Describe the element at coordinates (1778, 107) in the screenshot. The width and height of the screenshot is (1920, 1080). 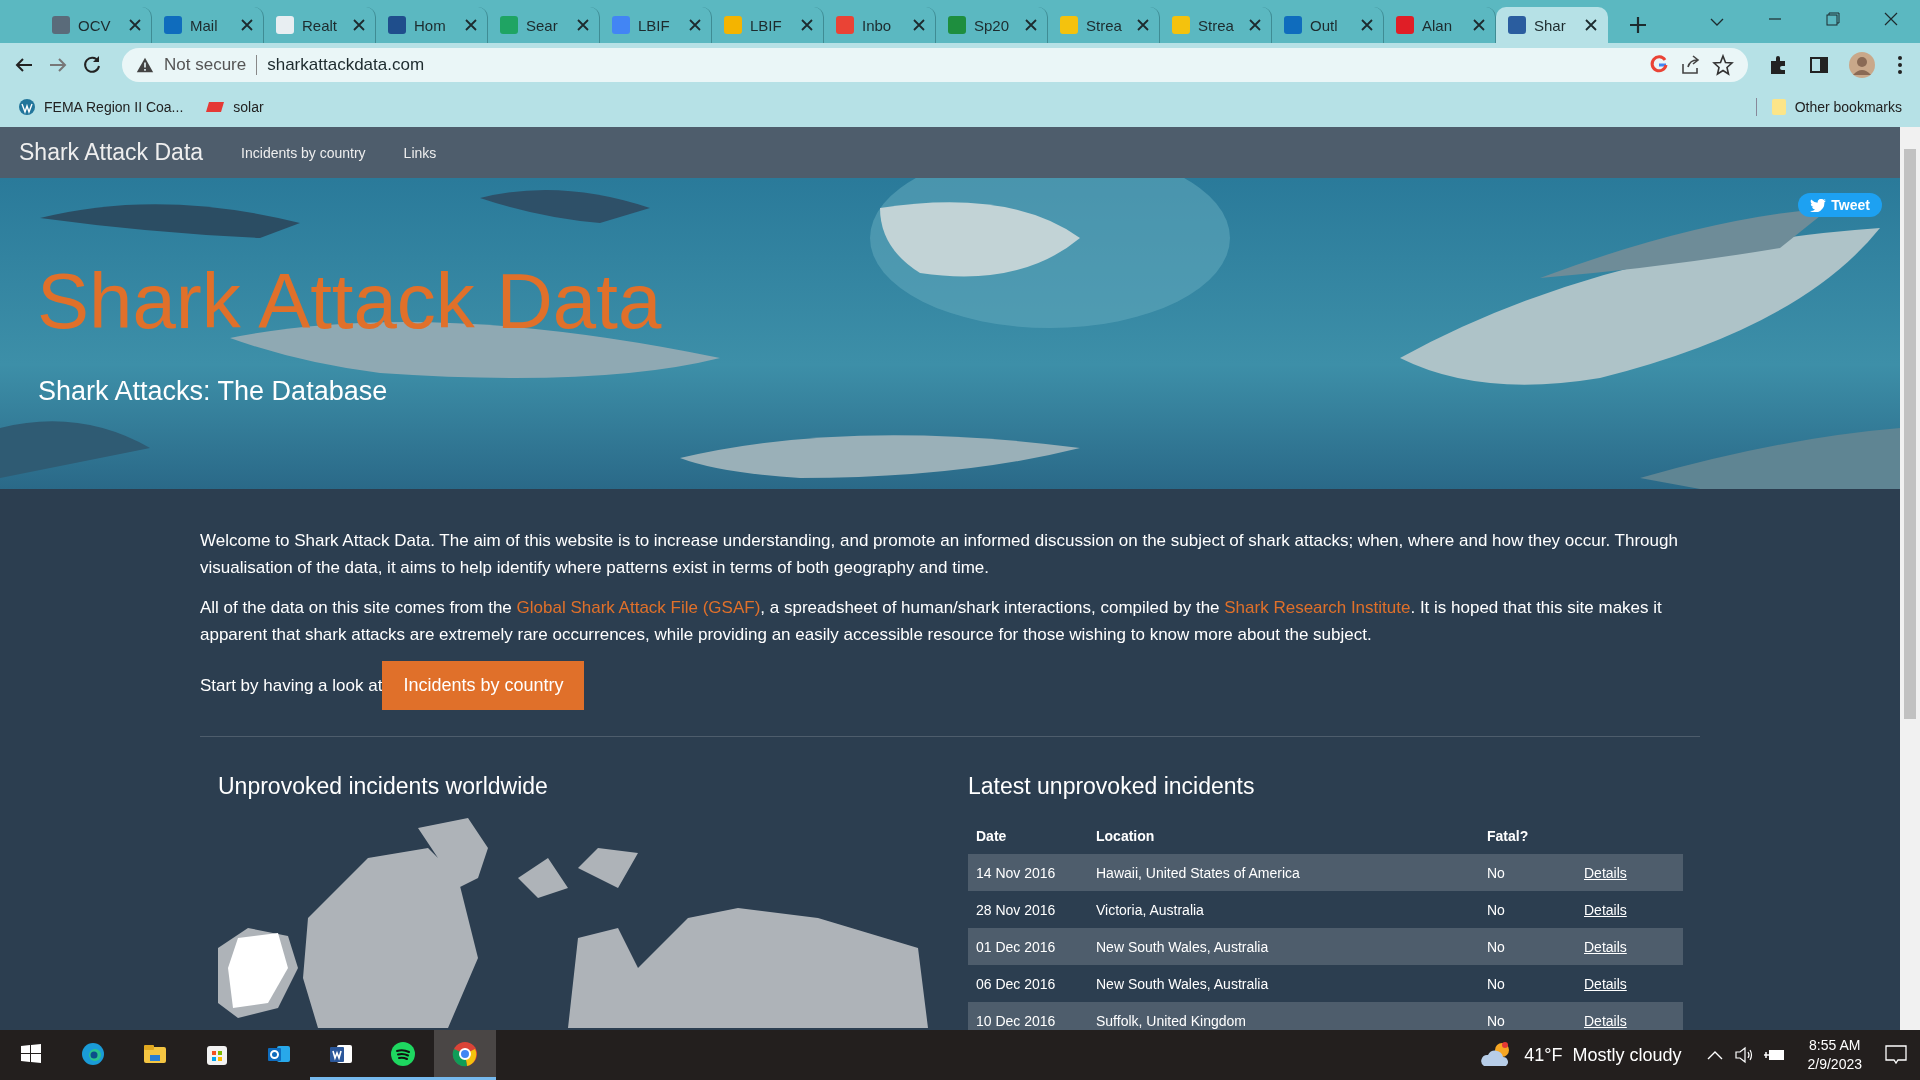
I see `folder-icon` at that location.